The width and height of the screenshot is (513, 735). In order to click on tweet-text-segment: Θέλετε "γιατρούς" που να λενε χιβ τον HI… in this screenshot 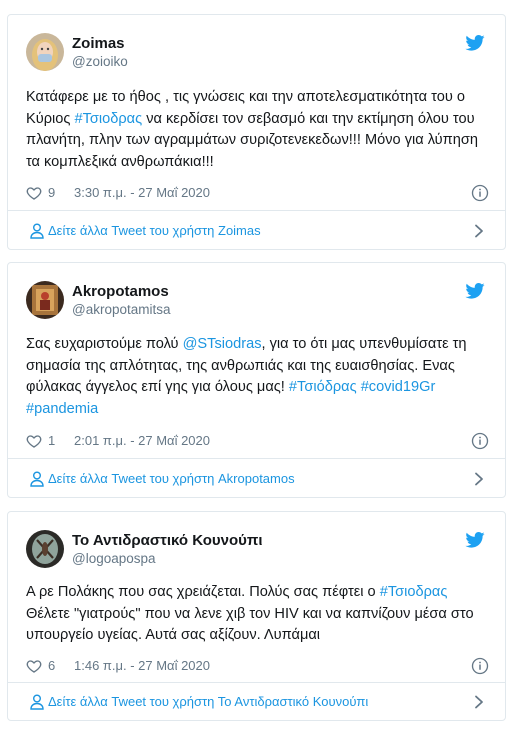, I will do `click(250, 624)`.